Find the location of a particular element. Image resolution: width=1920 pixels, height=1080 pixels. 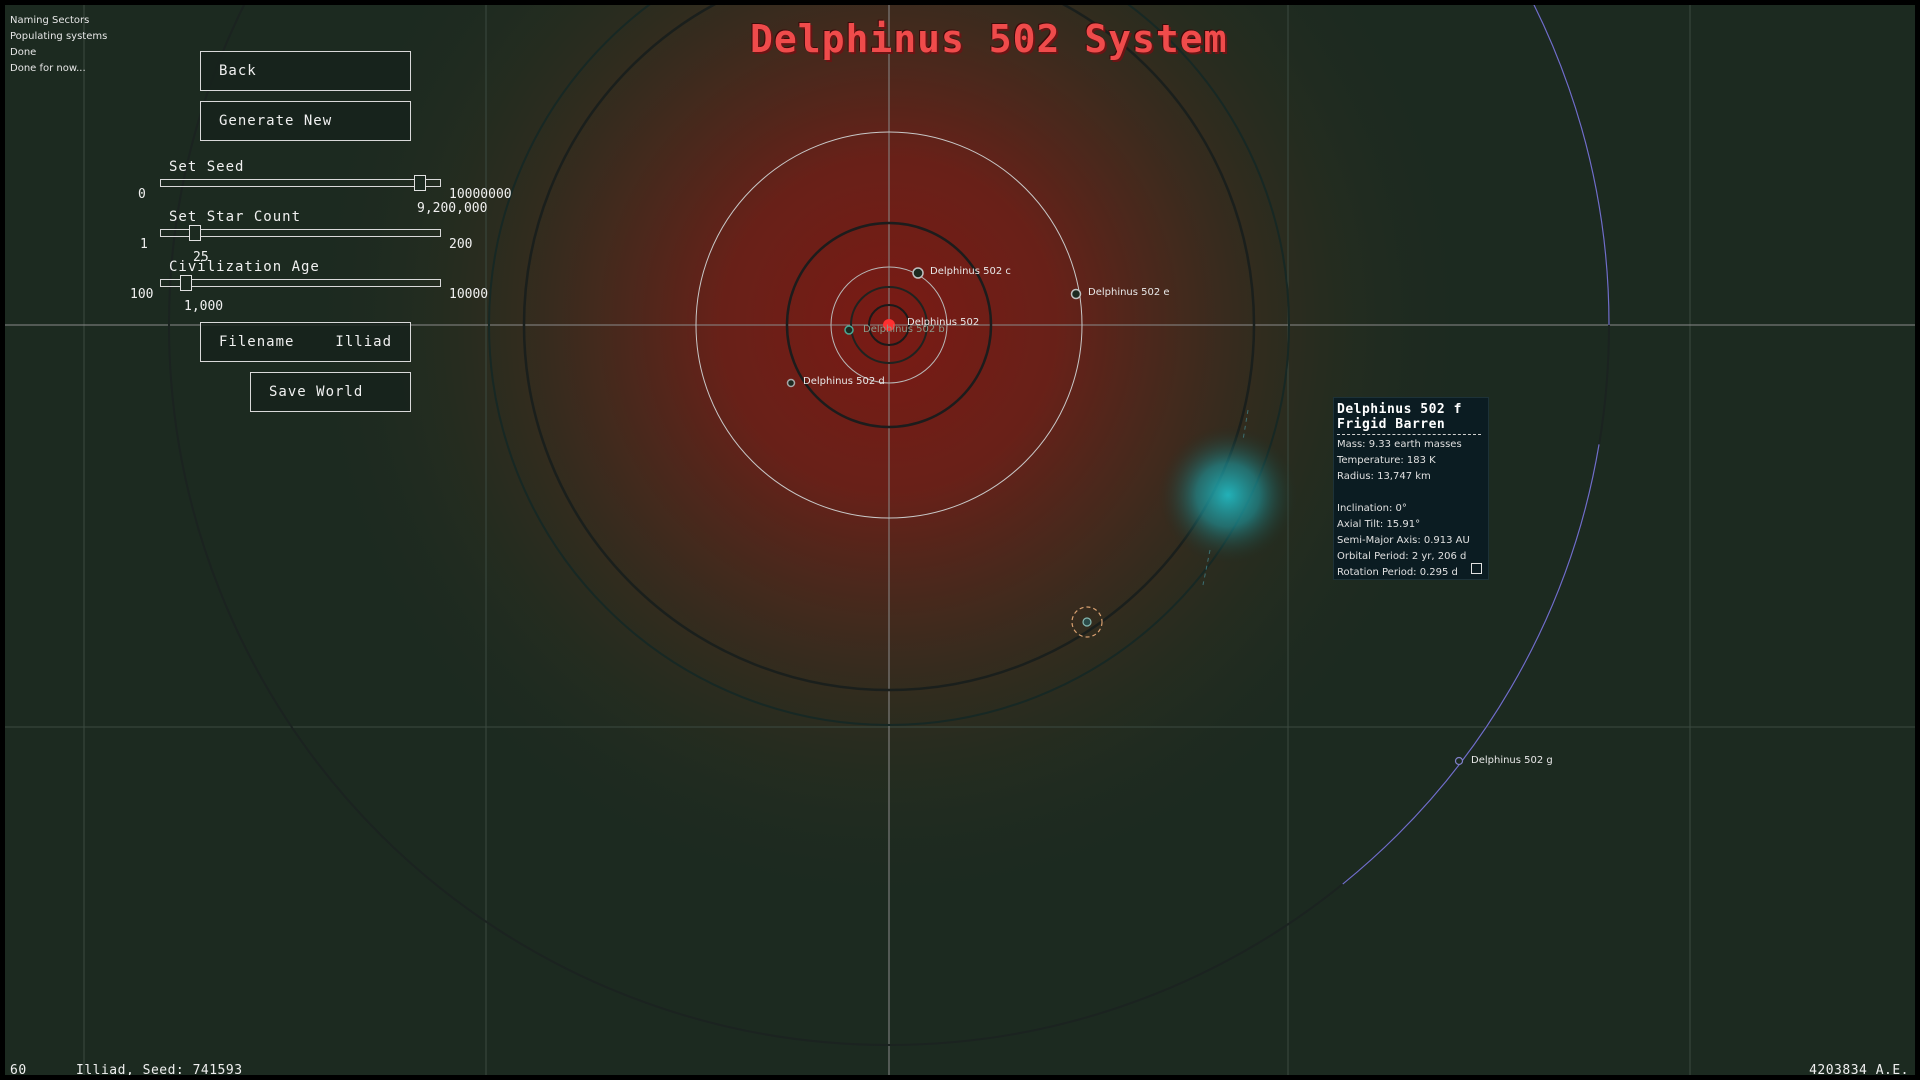

planet-b-label: Delphinus 502 b is located at coordinates (904, 329).